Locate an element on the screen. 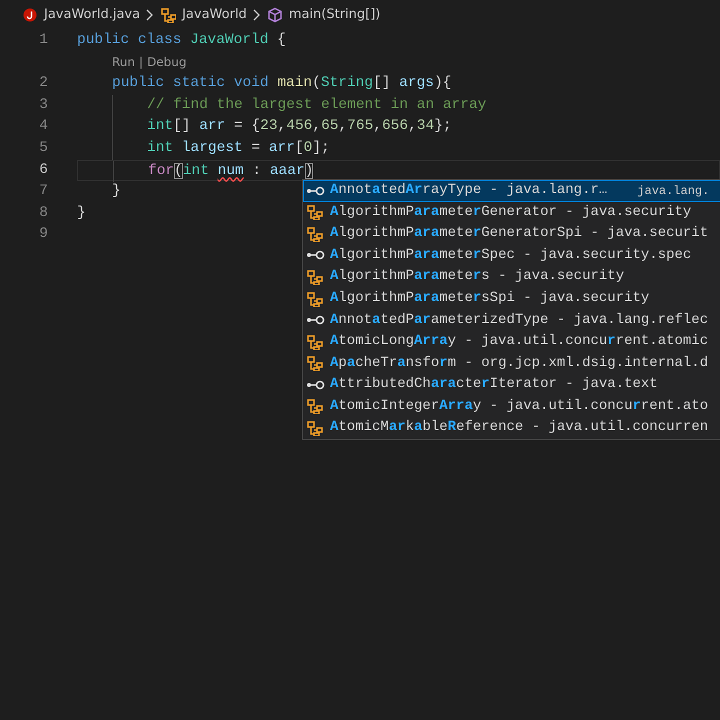 This screenshot has width=720, height=720. line-number: 6 is located at coordinates (43, 170).